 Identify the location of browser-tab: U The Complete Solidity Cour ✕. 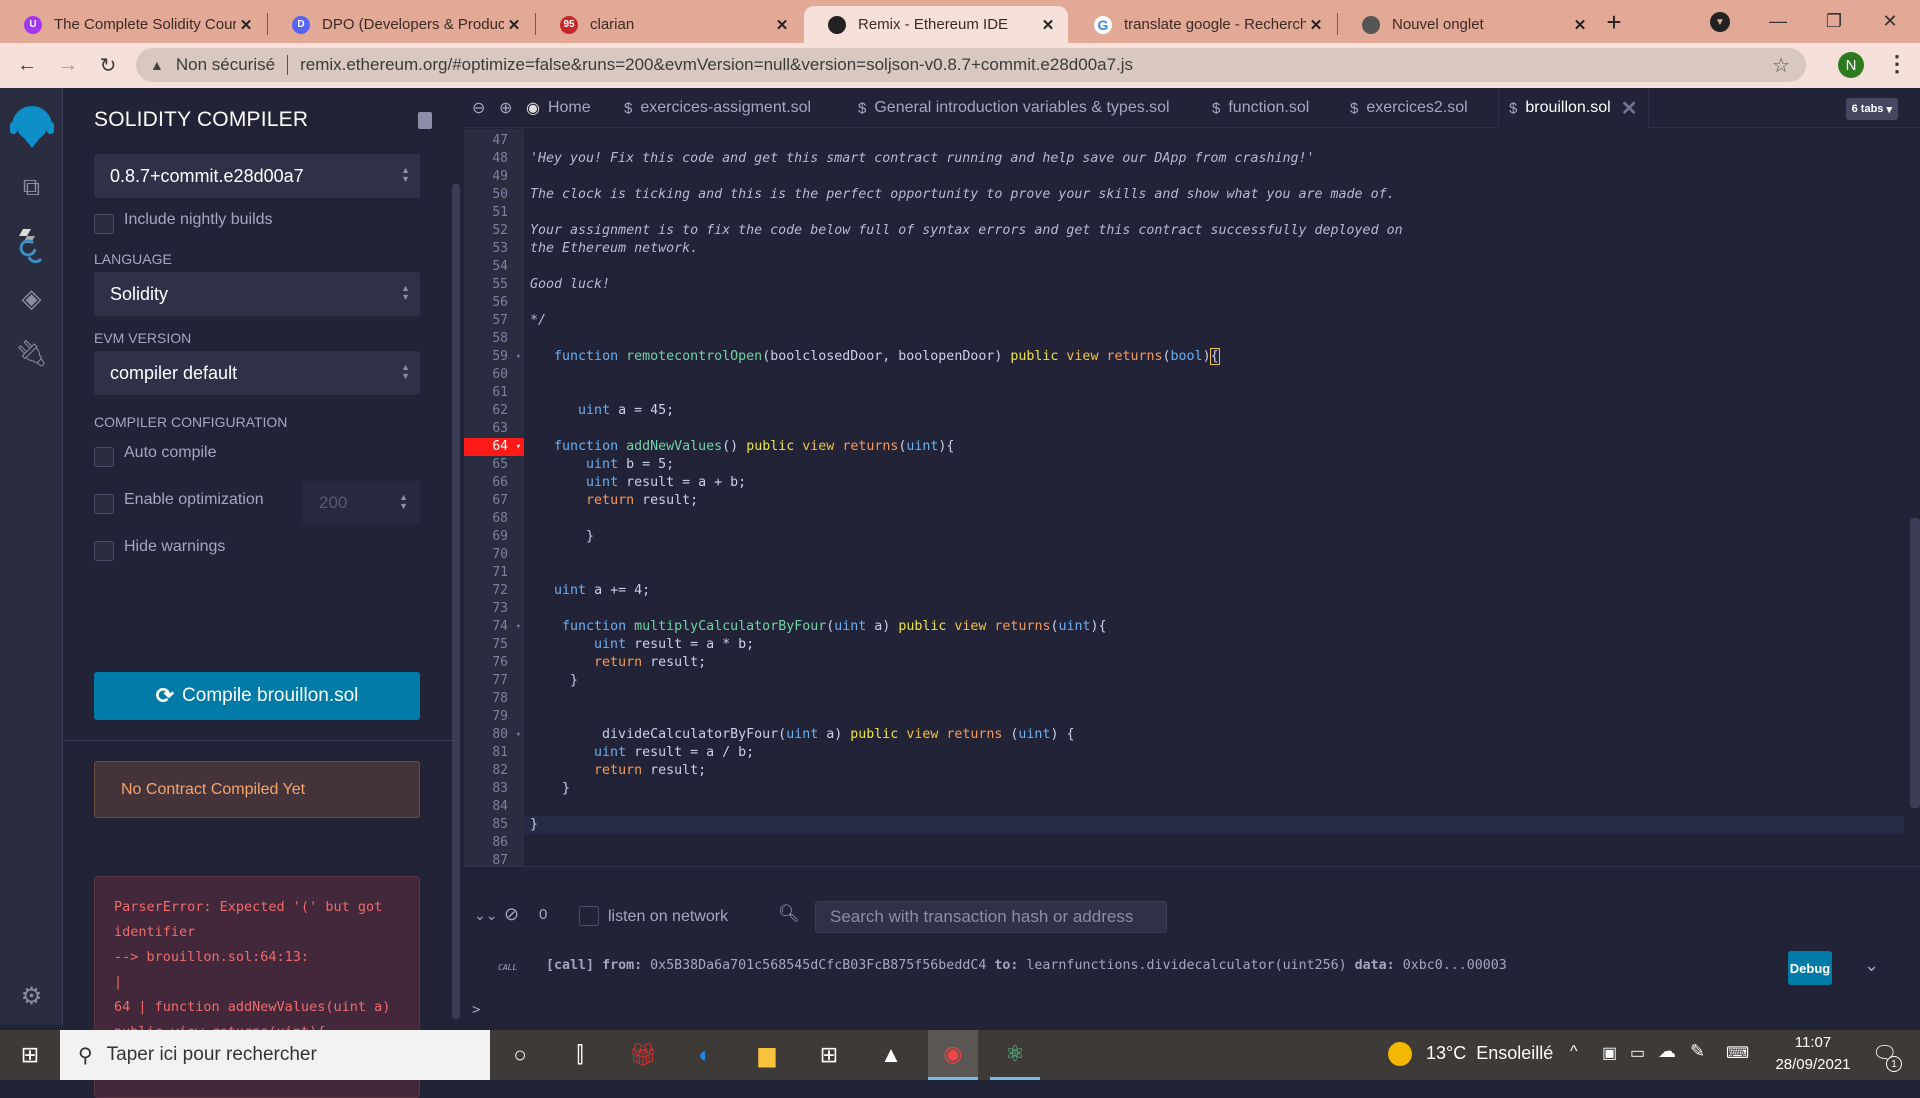
(133, 24).